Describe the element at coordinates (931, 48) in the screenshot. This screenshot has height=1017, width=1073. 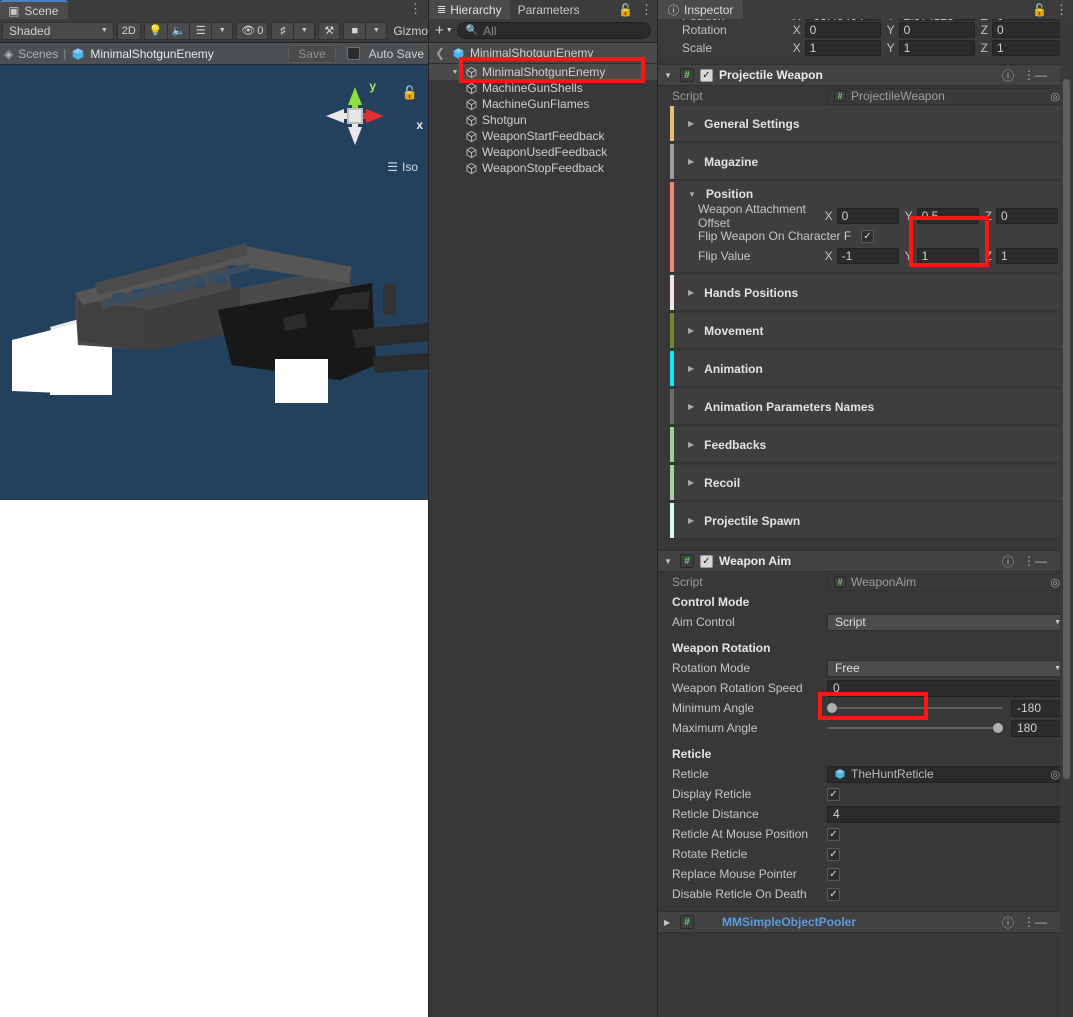
I see `scale-y-field: Y 1` at that location.